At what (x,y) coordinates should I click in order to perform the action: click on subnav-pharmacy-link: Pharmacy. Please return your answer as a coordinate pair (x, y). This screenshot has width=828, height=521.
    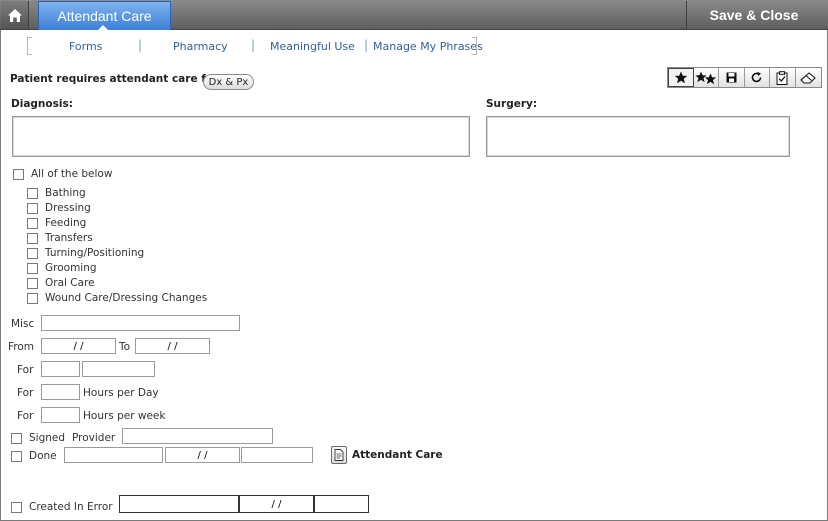
    Looking at the image, I should click on (200, 46).